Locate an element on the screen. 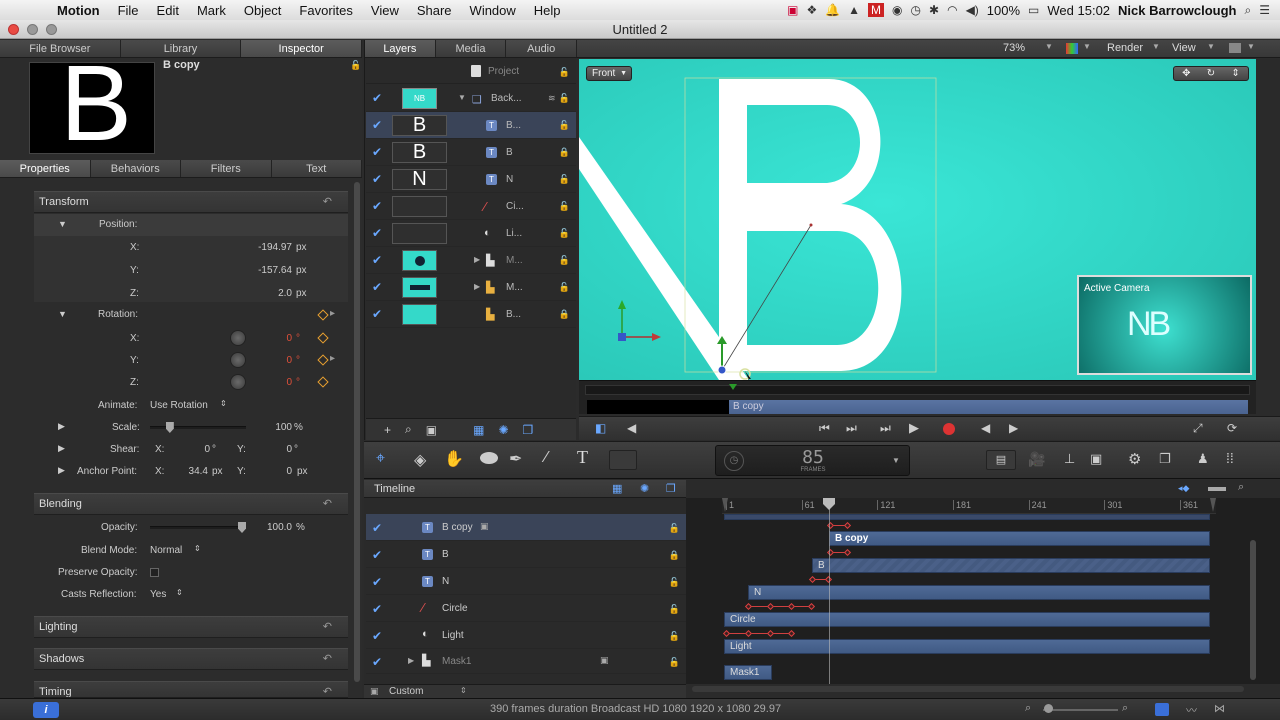 The image size is (1280, 720). orbit-3d-icon: ↻ is located at coordinates (1211, 73).